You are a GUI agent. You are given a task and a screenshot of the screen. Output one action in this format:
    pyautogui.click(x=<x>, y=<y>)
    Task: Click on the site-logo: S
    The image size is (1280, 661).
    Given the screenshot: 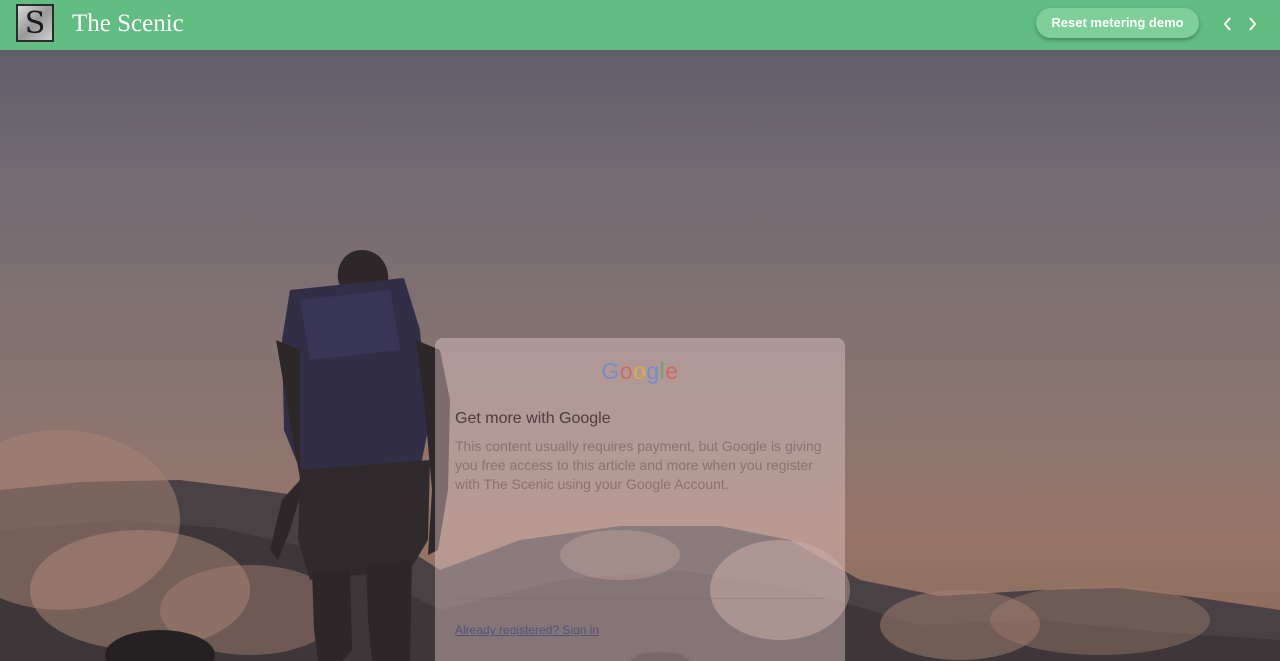 What is the action you would take?
    pyautogui.click(x=35, y=23)
    